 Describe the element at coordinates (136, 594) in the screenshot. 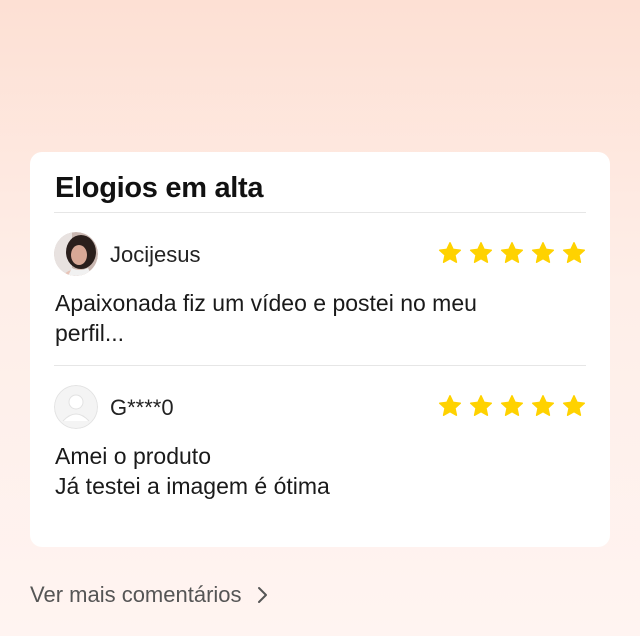

I see `see-more-label: Ver mais comentários` at that location.